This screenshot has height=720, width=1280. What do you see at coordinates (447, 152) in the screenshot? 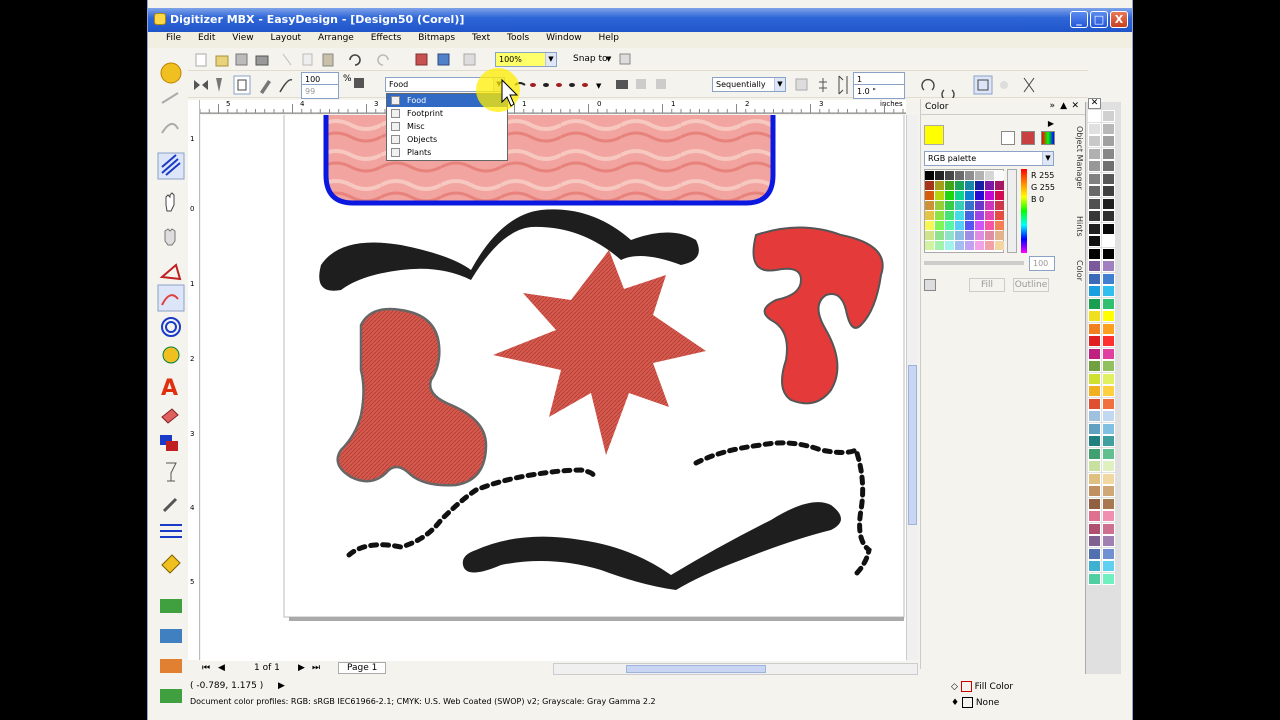
I see `dropdown-item-plants: Plants` at bounding box center [447, 152].